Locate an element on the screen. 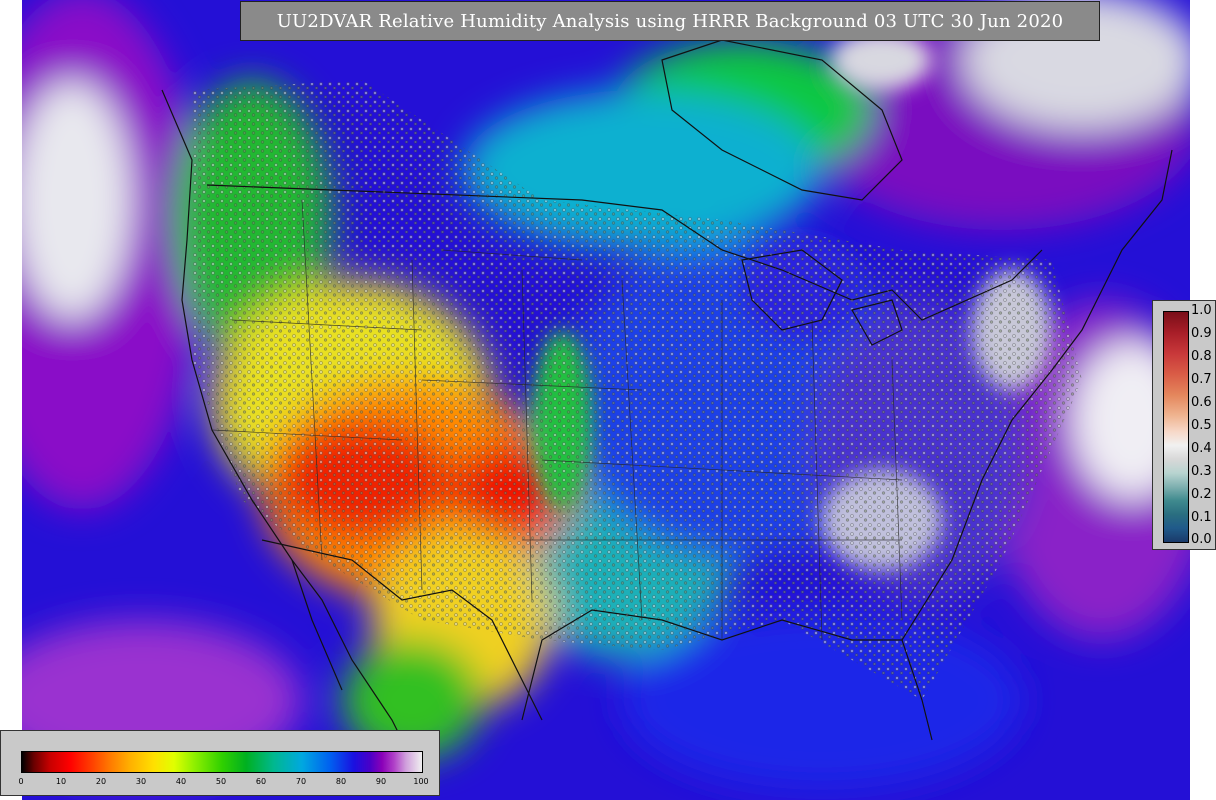 The image size is (1216, 800). rh-tick-label: 10 is located at coordinates (61, 781).